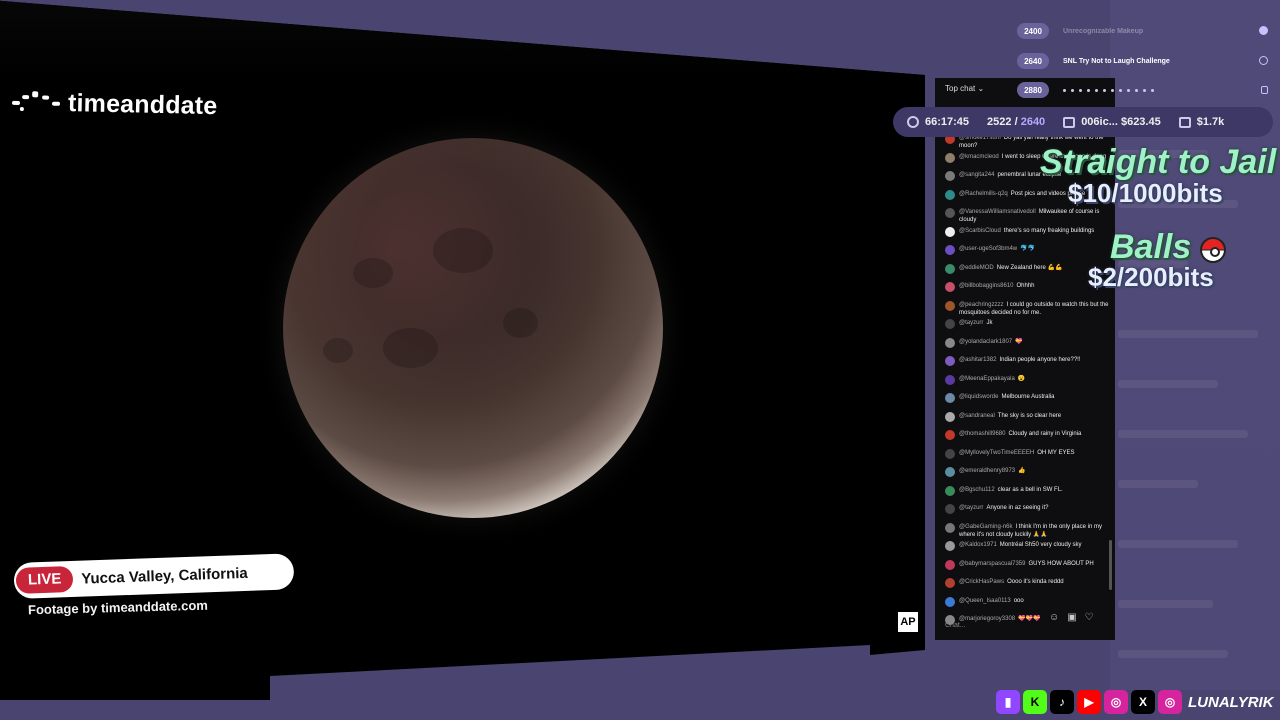 Image resolution: width=1280 pixels, height=720 pixels. What do you see at coordinates (142, 105) in the screenshot?
I see `brand-name: timeanddate` at bounding box center [142, 105].